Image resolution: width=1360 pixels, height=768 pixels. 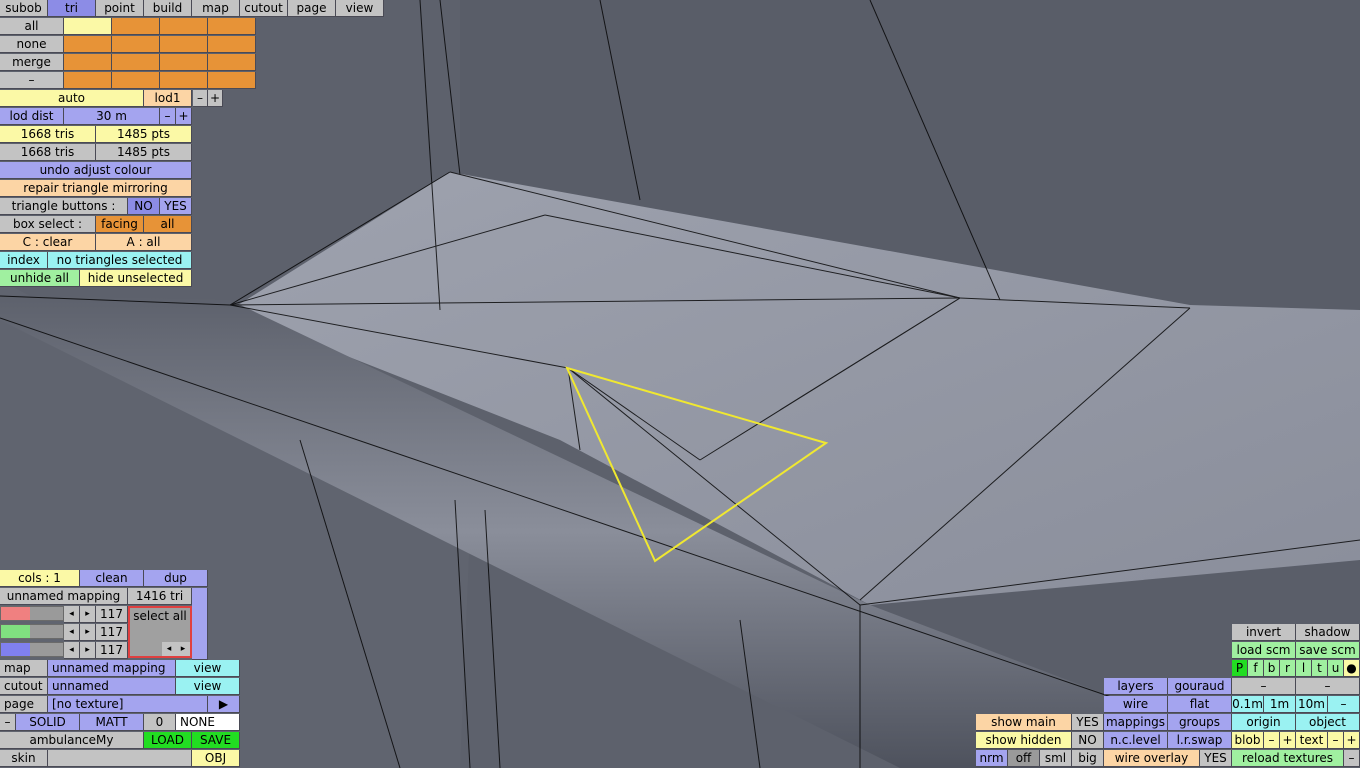 What do you see at coordinates (120, 224) in the screenshot?
I see `box-select-facing: facing` at bounding box center [120, 224].